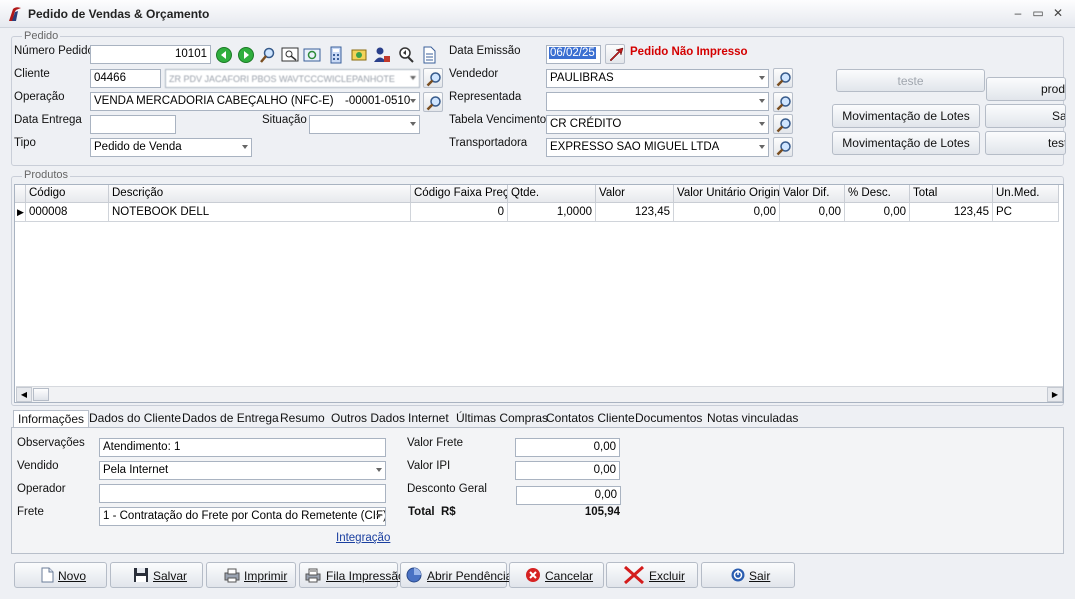  I want to click on tab-outros-dados: Outros Dados, so click(368, 419).